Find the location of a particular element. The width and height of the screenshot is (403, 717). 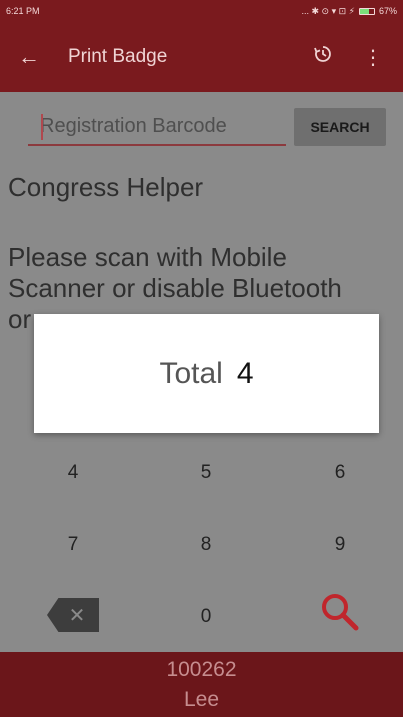

more-options-icon: ⋮ is located at coordinates (373, 57).